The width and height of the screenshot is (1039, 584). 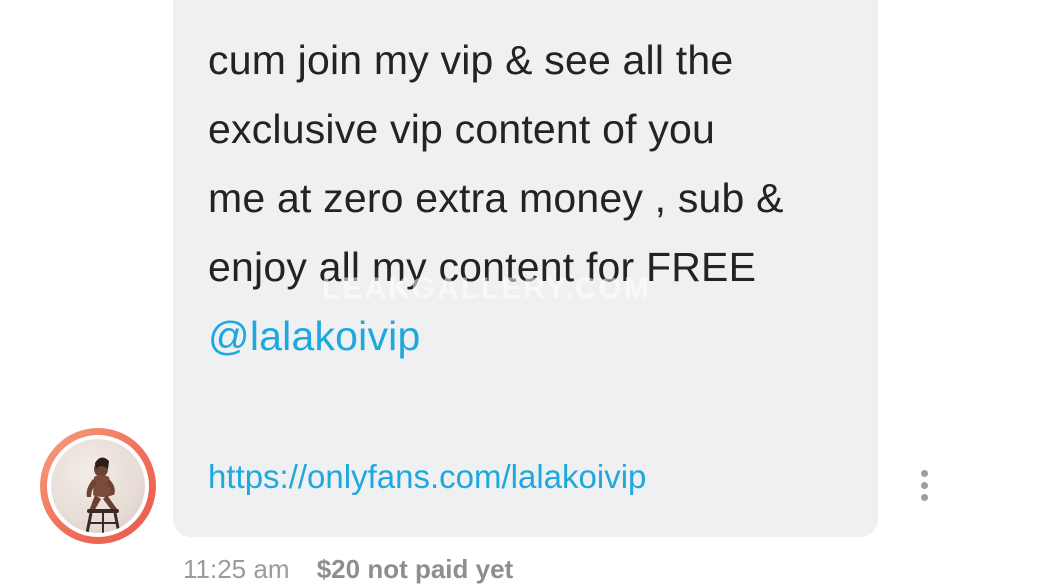 I want to click on avatar-figure-icon, so click(x=103, y=495).